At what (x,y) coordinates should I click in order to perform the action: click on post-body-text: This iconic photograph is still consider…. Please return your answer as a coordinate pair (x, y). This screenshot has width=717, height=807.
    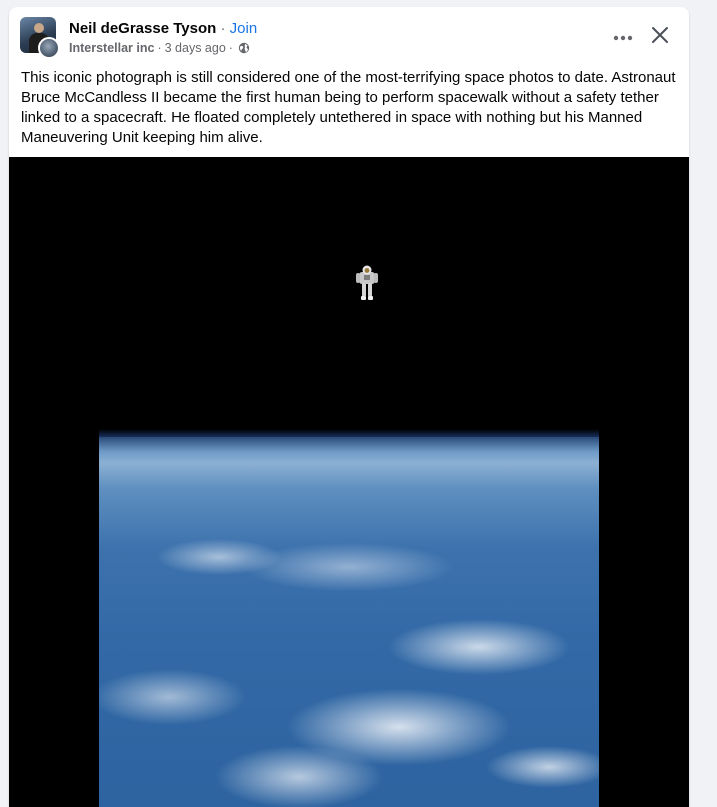
    Looking at the image, I should click on (348, 107).